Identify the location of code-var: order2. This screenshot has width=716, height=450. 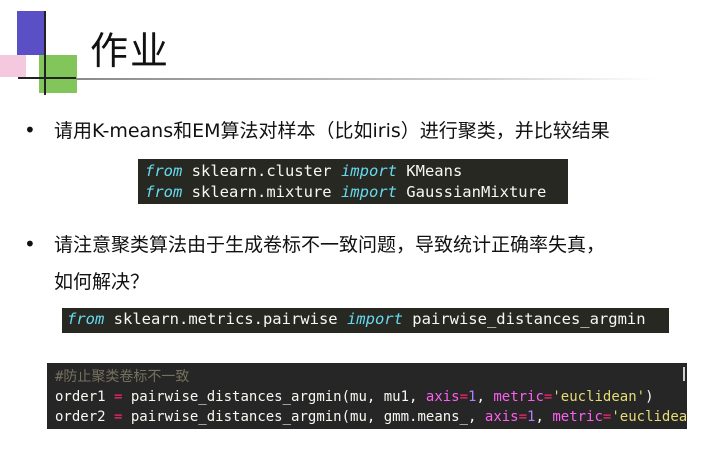
(85, 417).